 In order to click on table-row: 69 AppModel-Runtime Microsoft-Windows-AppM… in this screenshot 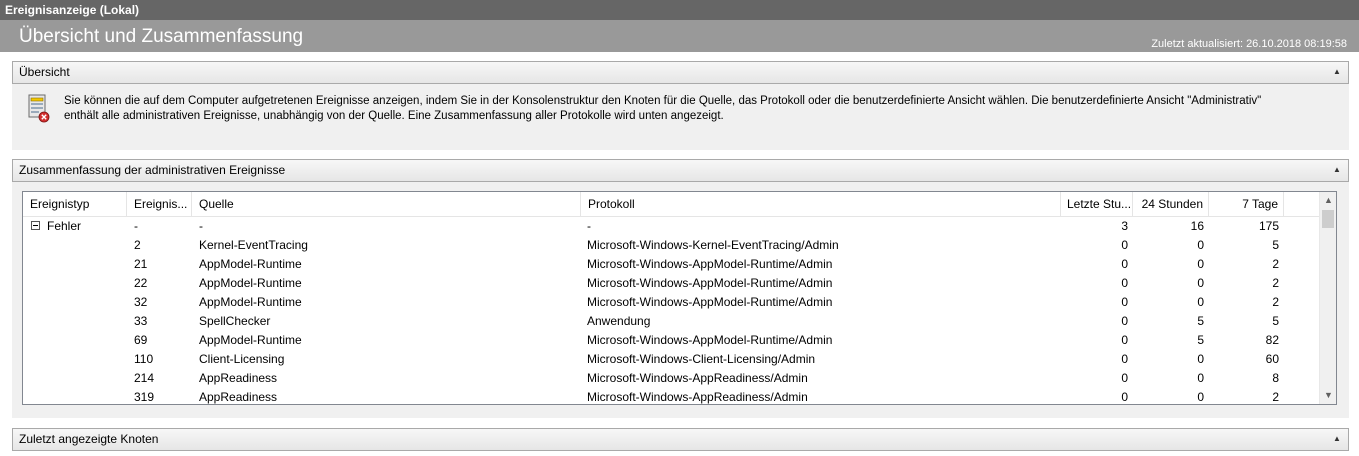, I will do `click(671, 340)`.